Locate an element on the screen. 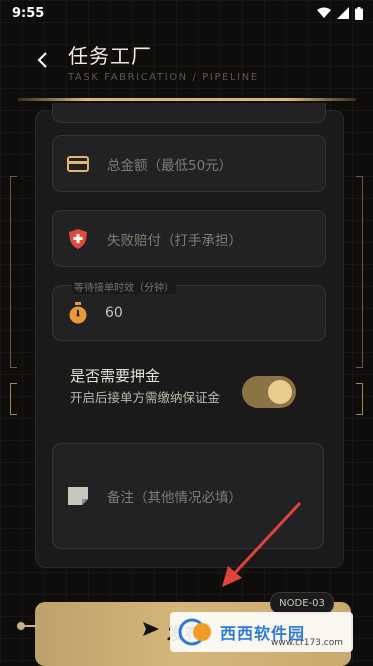 The image size is (373, 666). notes-field: 备注（其他情况必填） is located at coordinates (188, 496).